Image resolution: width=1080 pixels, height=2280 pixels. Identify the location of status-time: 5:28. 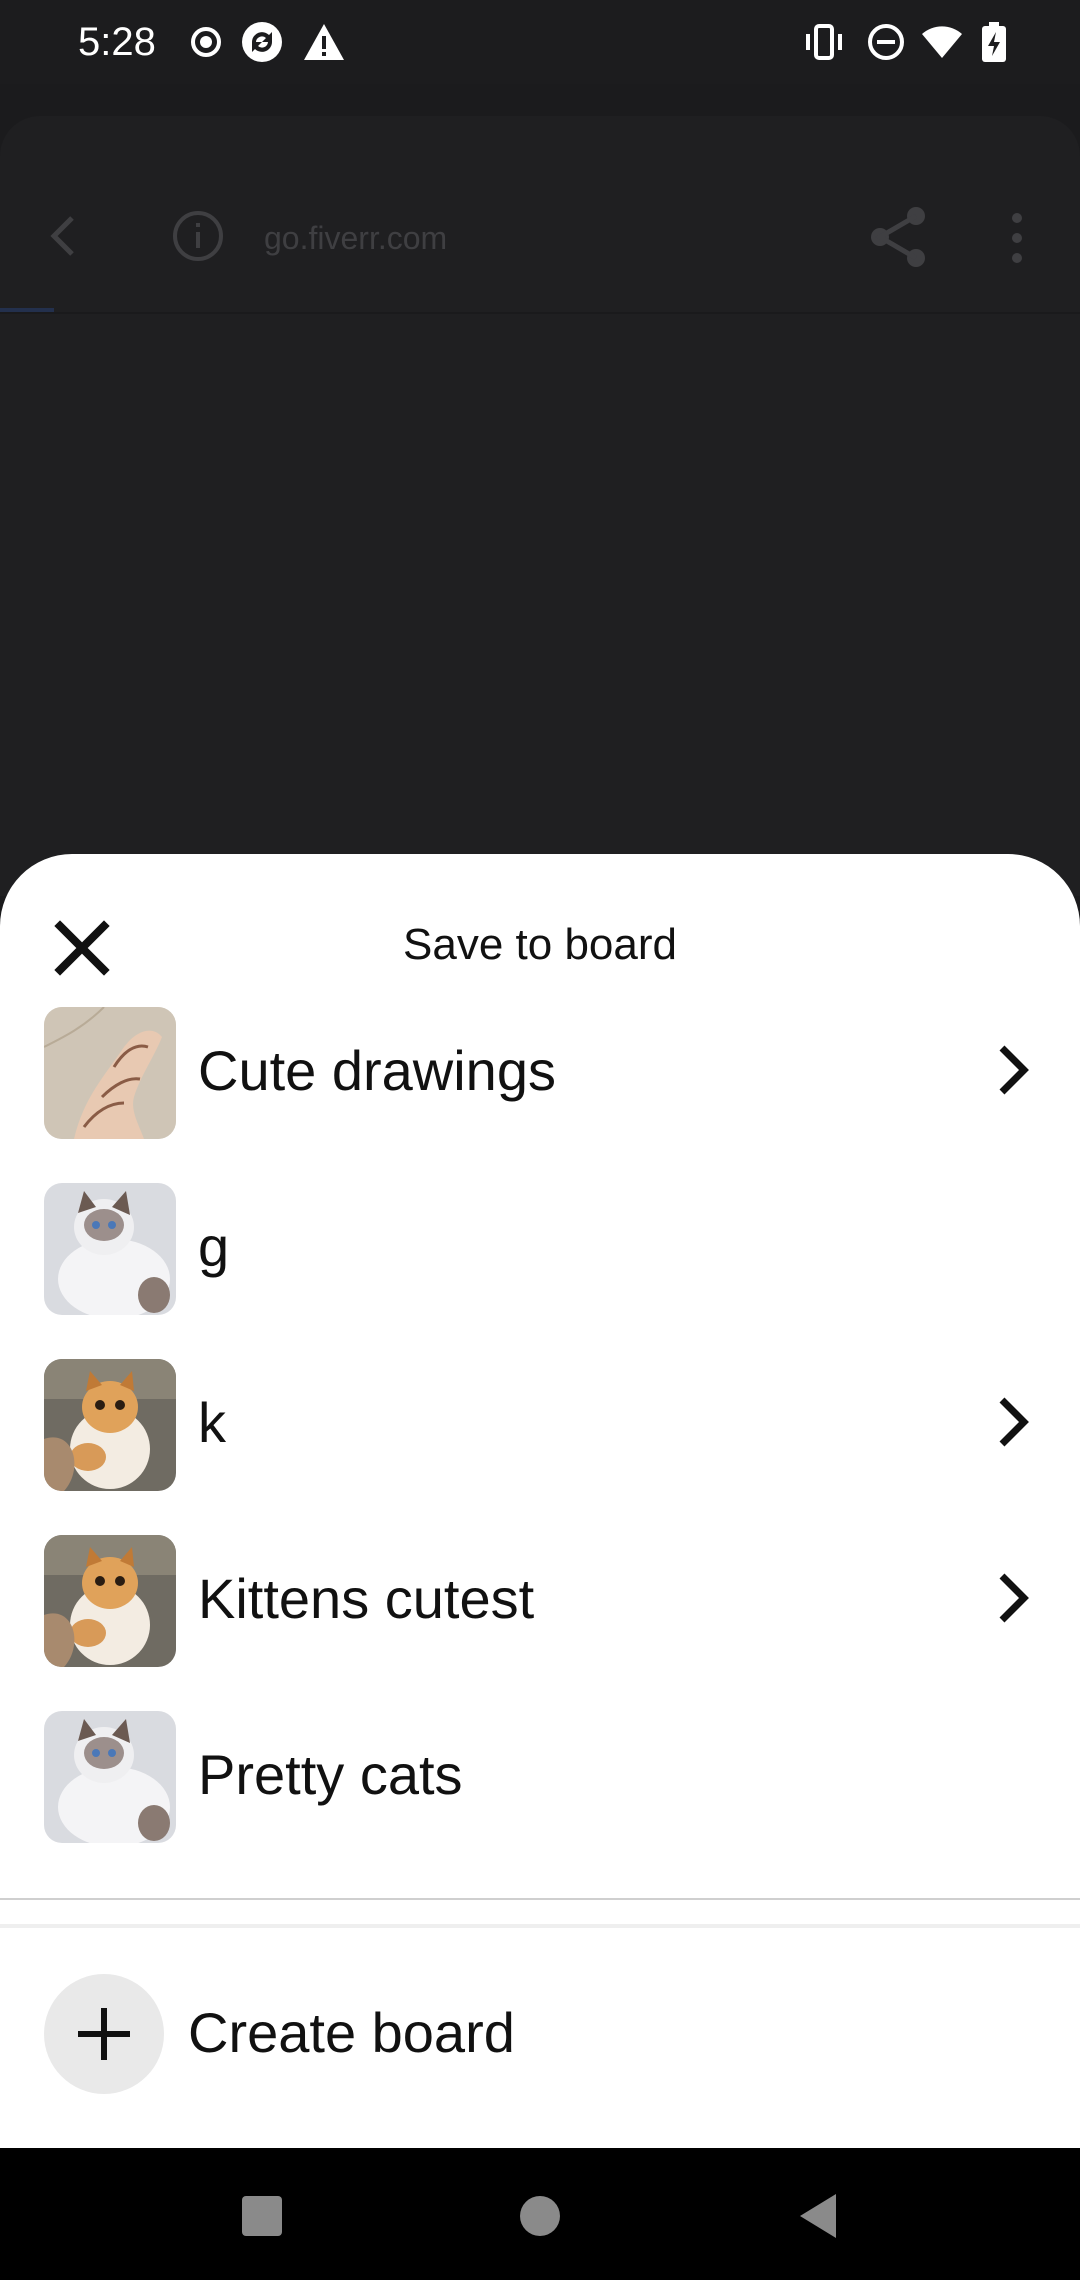
(117, 42).